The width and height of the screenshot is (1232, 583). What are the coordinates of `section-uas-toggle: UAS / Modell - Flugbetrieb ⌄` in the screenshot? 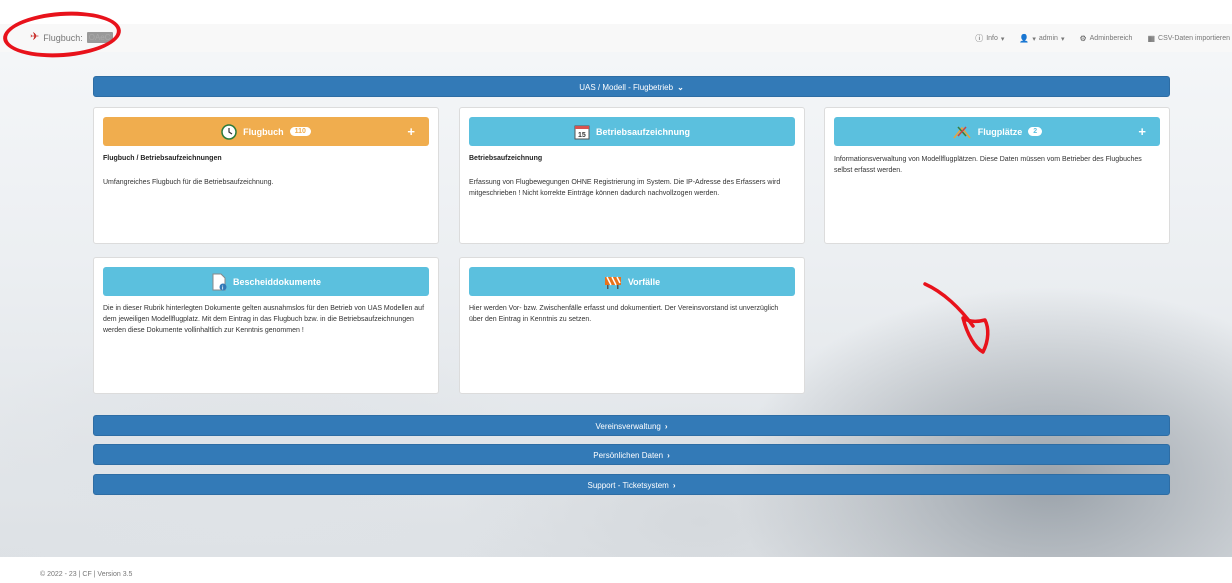 It's located at (631, 86).